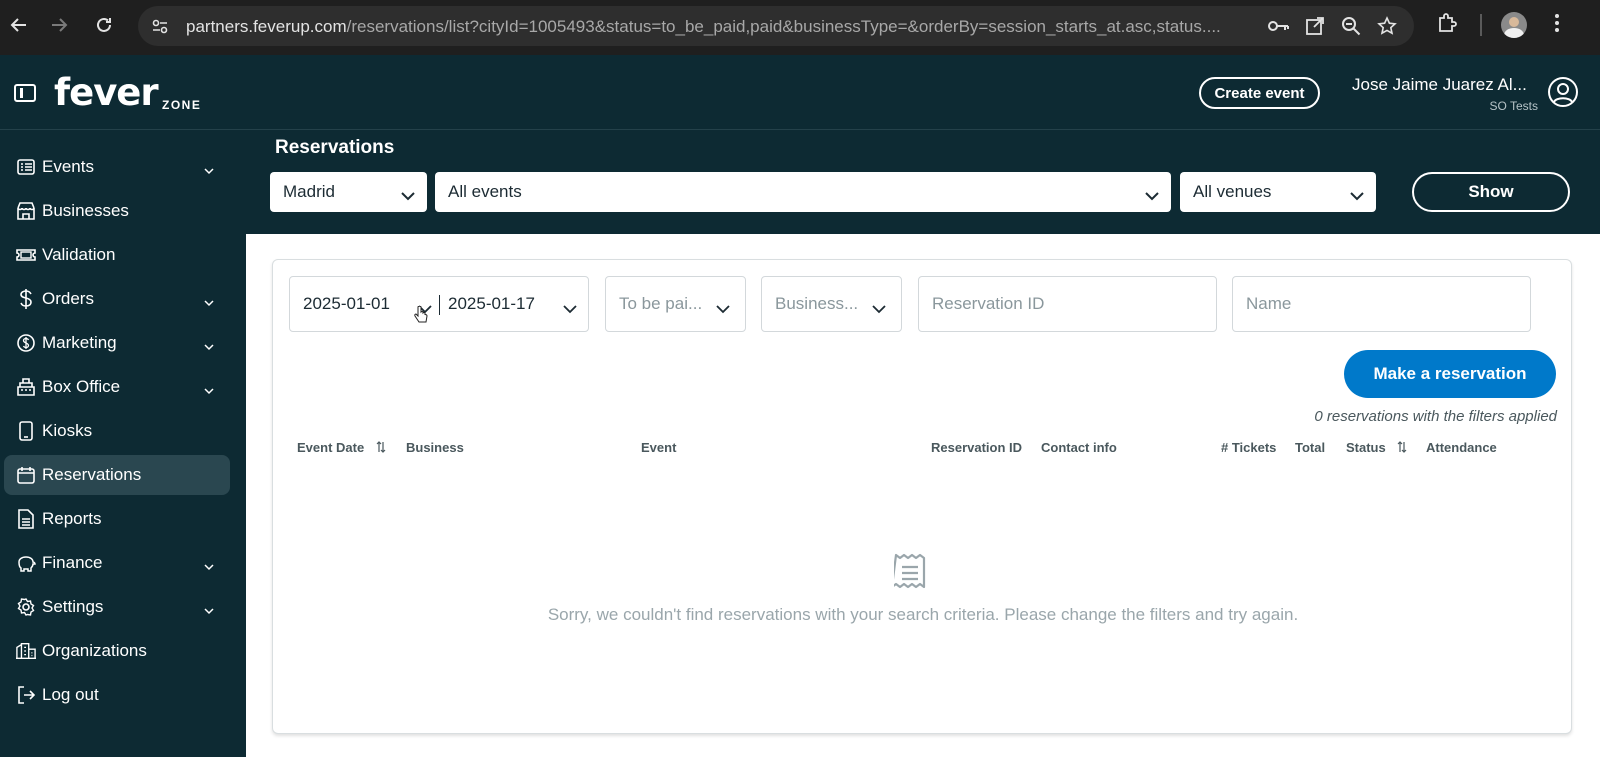 This screenshot has height=757, width=1600. What do you see at coordinates (117, 475) in the screenshot?
I see `sidebar-item-reservations: Reservations` at bounding box center [117, 475].